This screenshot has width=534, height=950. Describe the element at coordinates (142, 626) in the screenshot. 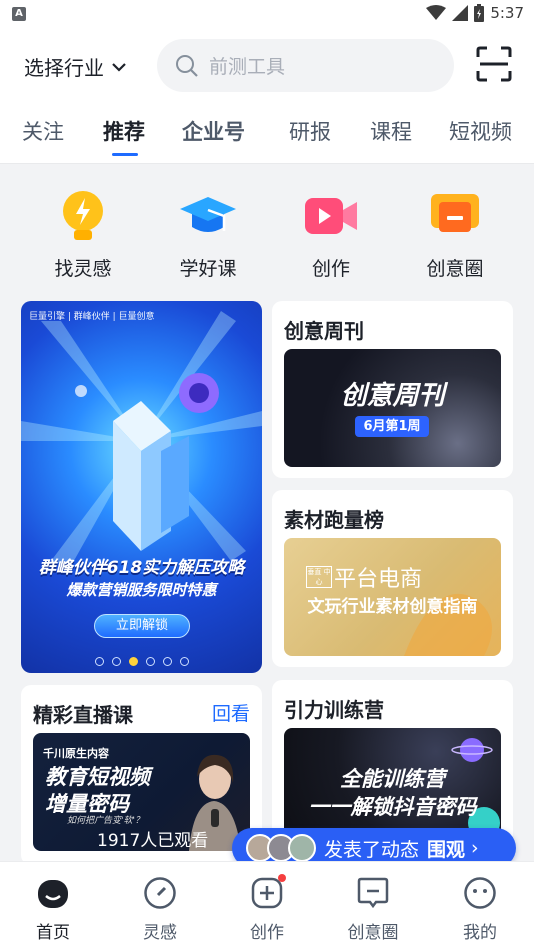

I see `unlock-now-button: 立即解锁` at that location.